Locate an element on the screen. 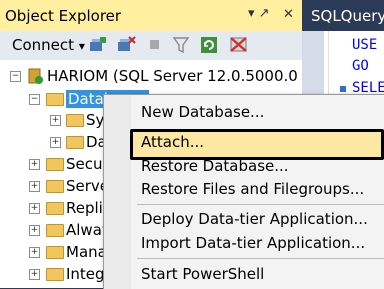 This screenshot has height=289, width=384. activity-monitor-icon is located at coordinates (239, 45).